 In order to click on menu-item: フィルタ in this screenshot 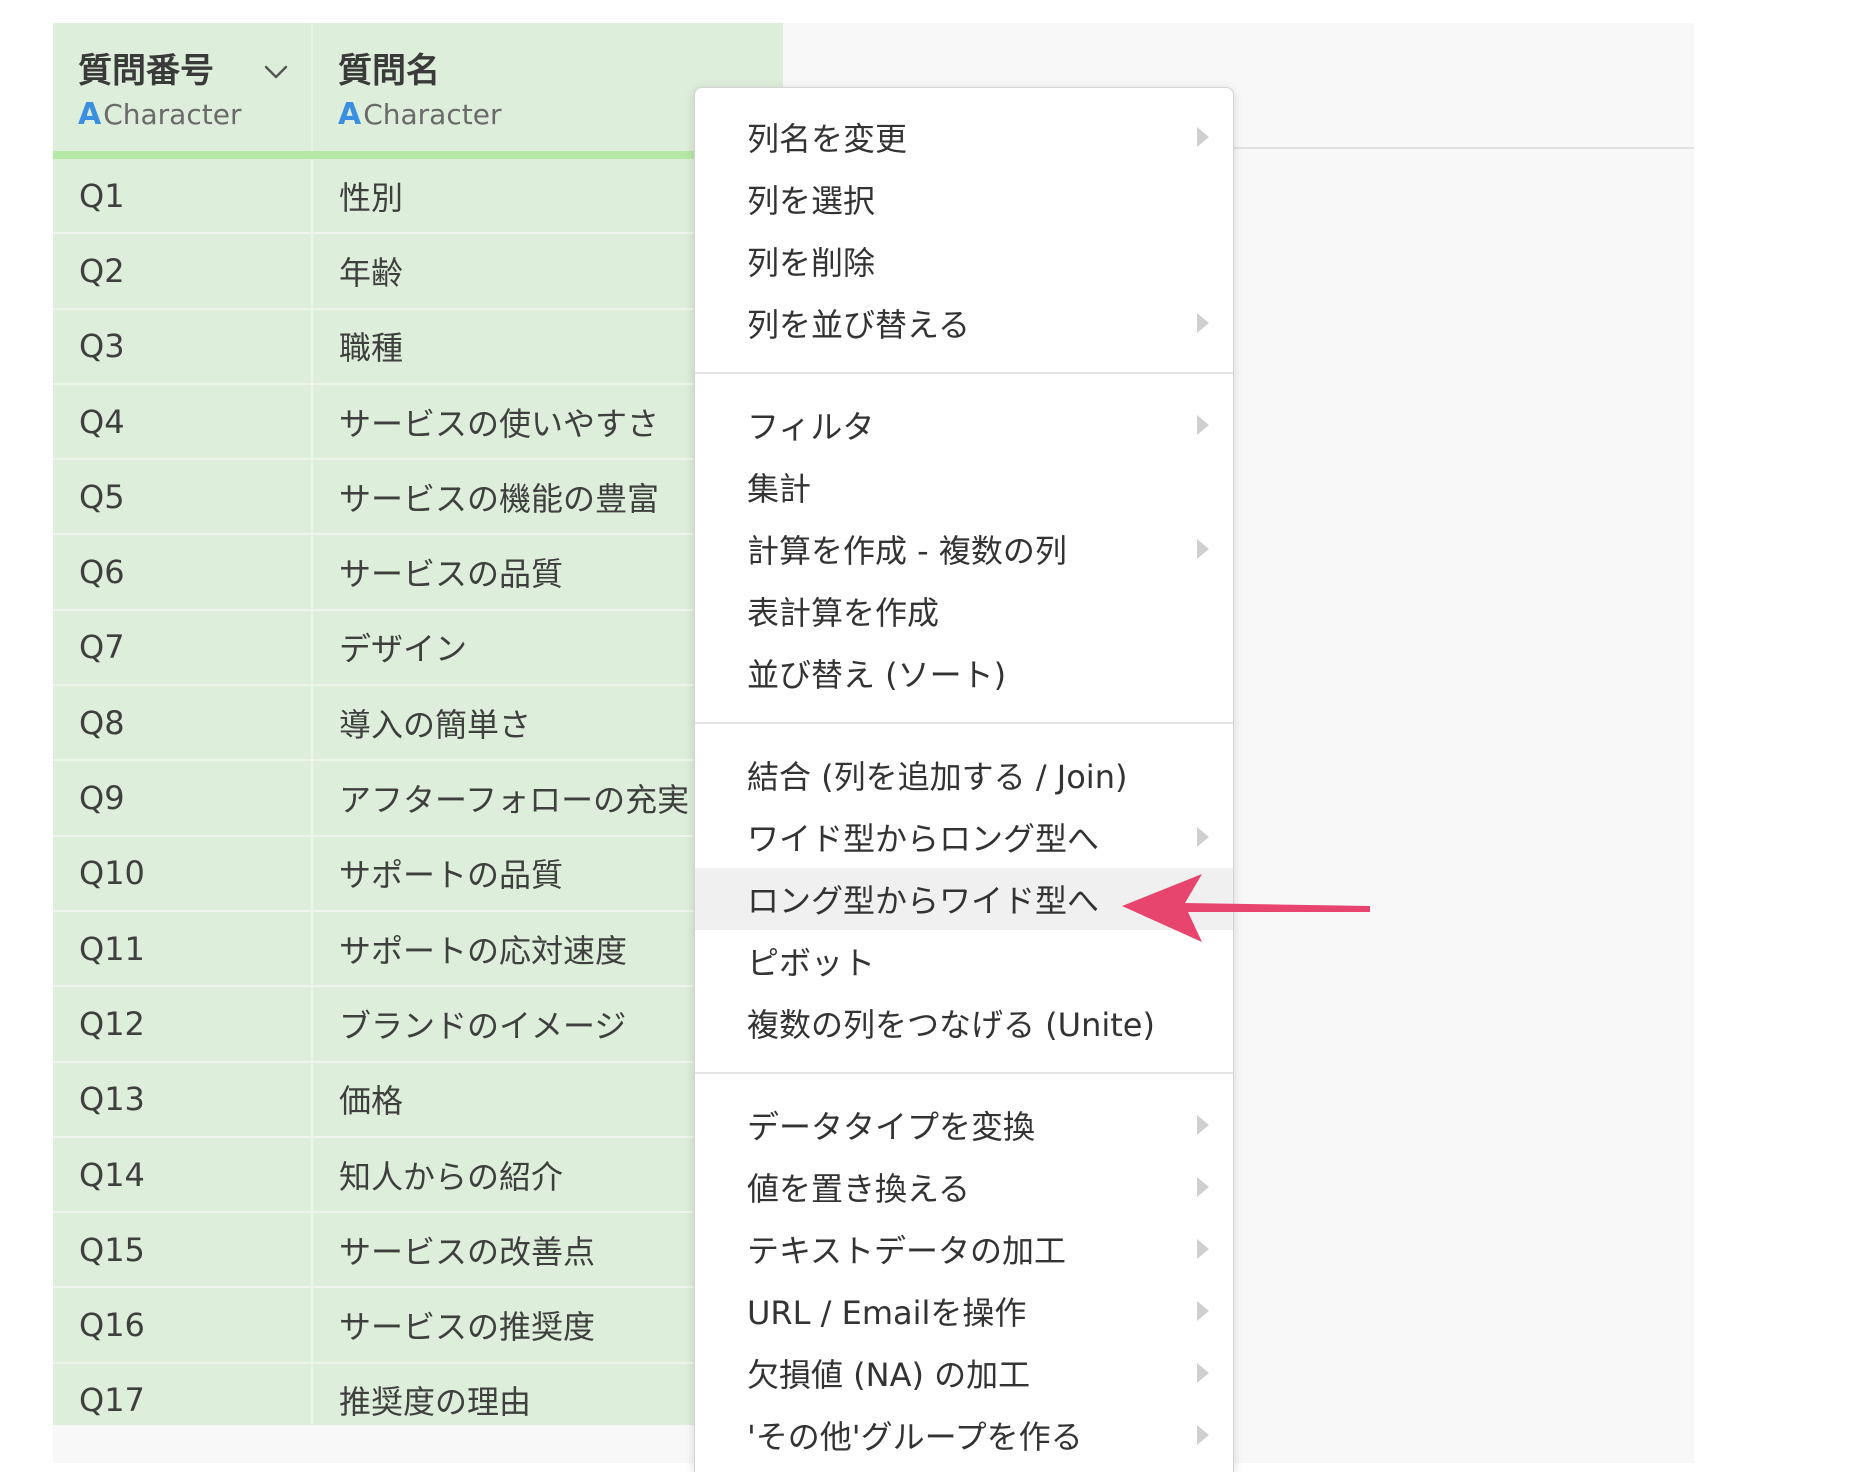, I will do `click(964, 425)`.